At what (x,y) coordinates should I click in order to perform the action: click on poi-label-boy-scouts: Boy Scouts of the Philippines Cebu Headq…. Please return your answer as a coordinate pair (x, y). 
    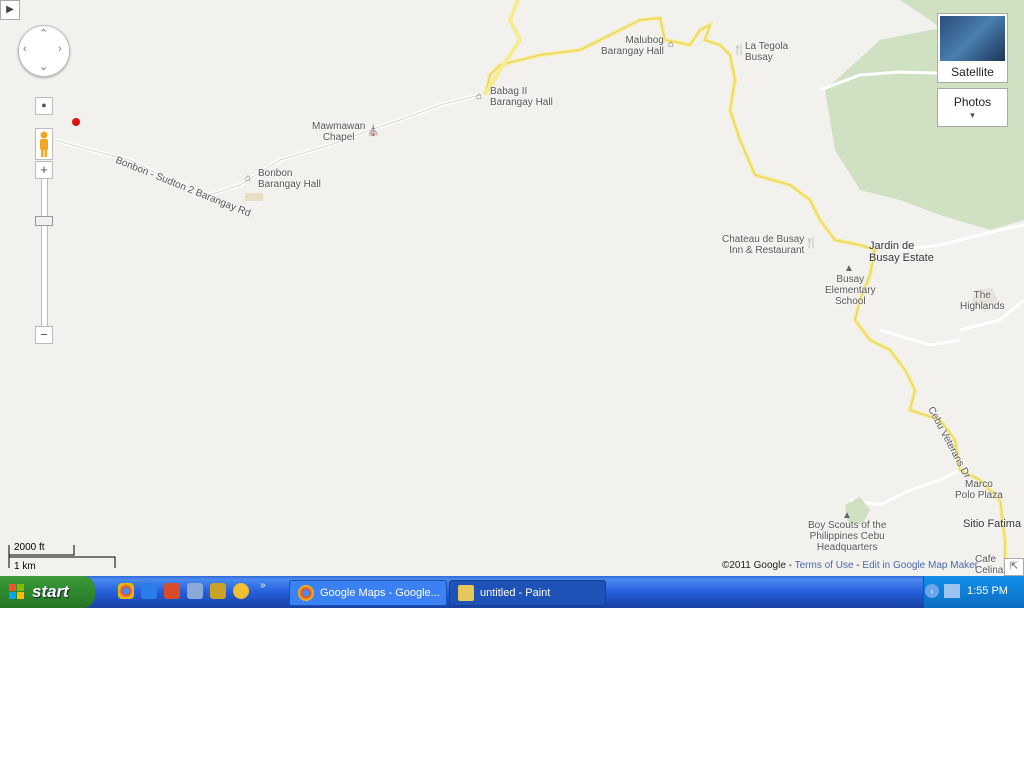
    Looking at the image, I should click on (847, 536).